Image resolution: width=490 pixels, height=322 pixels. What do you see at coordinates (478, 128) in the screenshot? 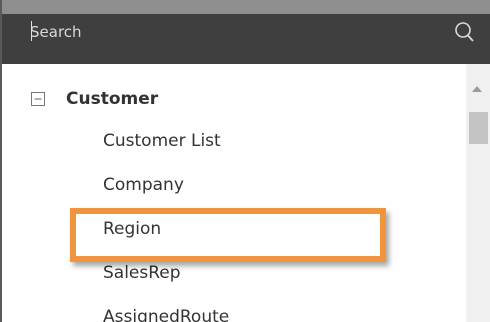
I see `scrollbar-thumb` at bounding box center [478, 128].